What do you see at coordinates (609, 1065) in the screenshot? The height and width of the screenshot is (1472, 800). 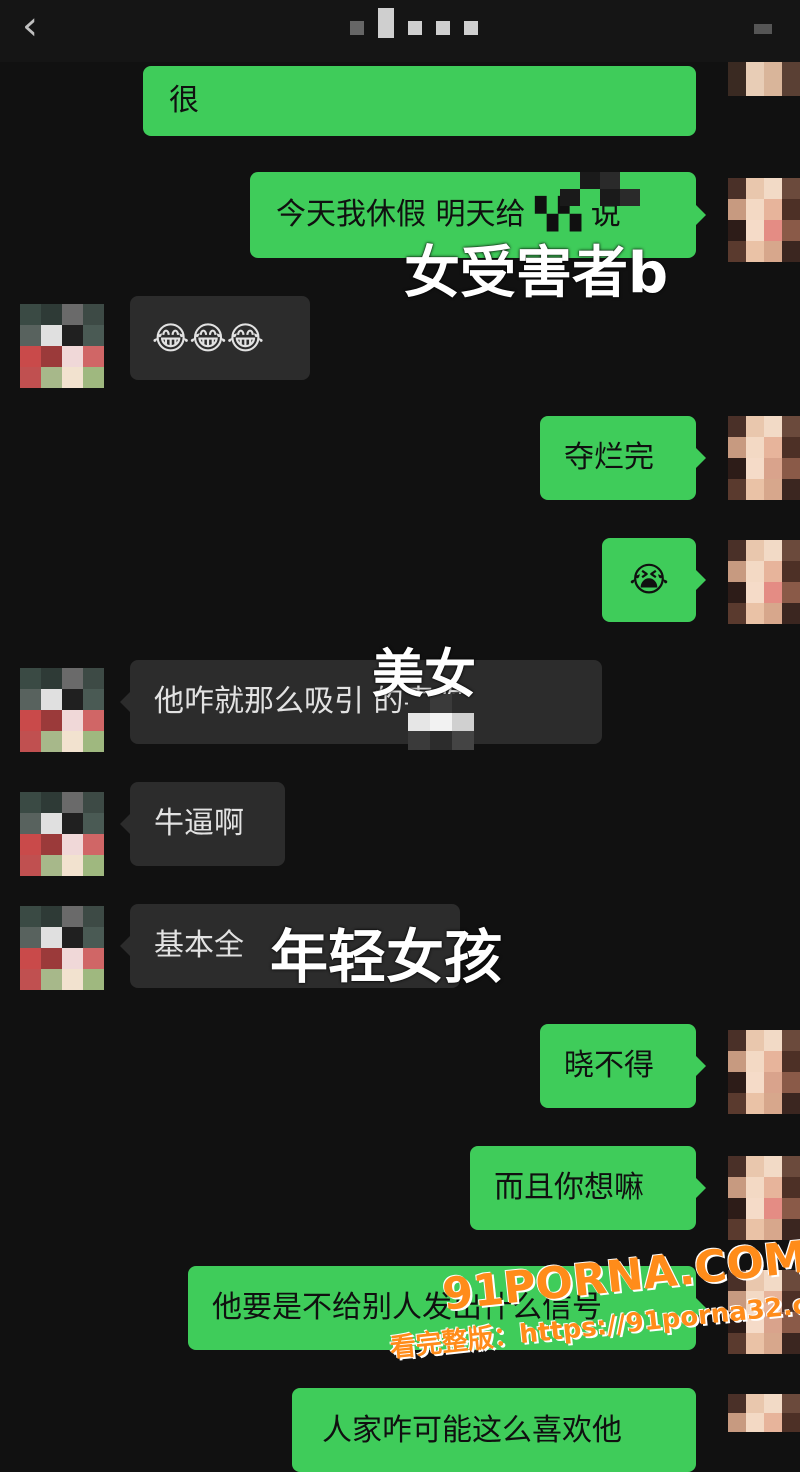 I see `message-text: 晓不得` at bounding box center [609, 1065].